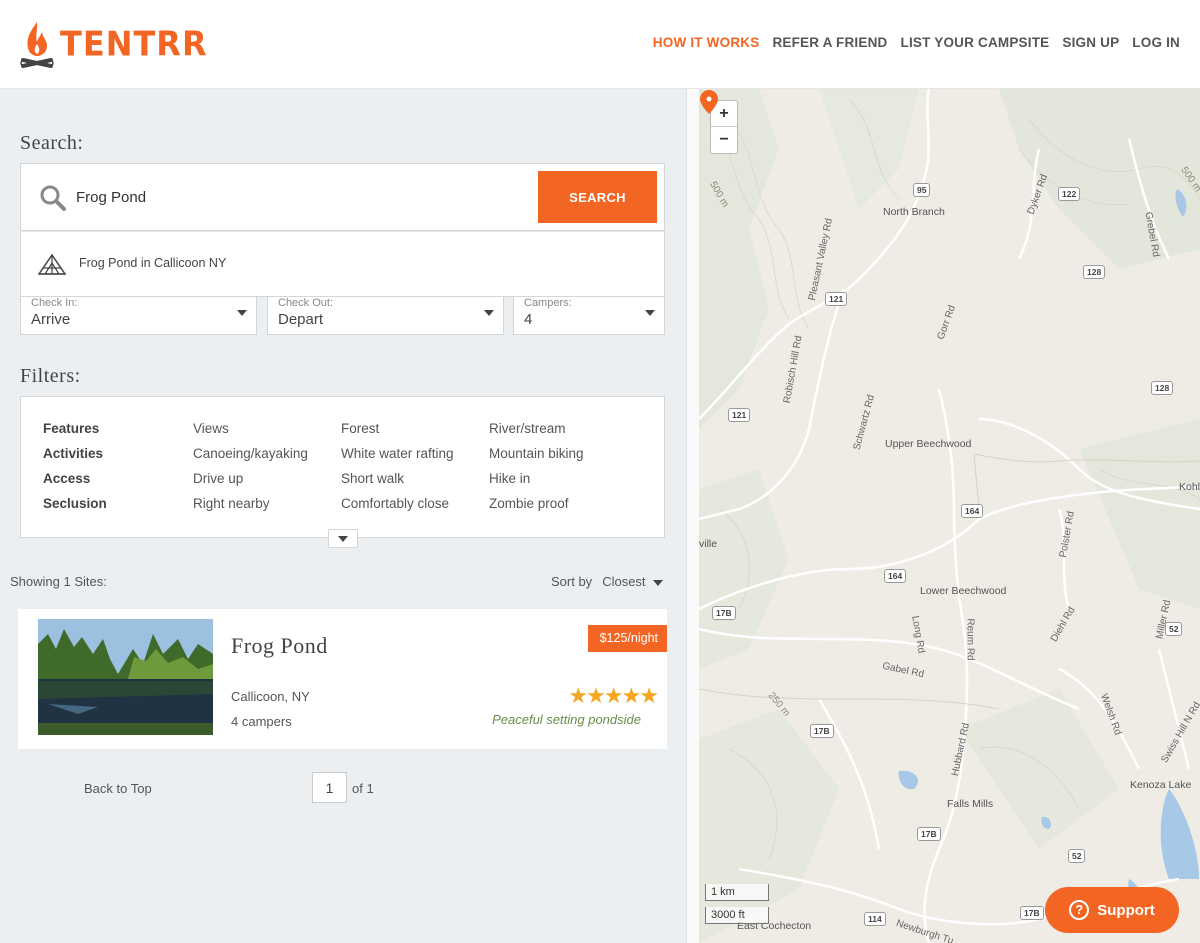  I want to click on place-label: Upper Beechwood, so click(928, 444).